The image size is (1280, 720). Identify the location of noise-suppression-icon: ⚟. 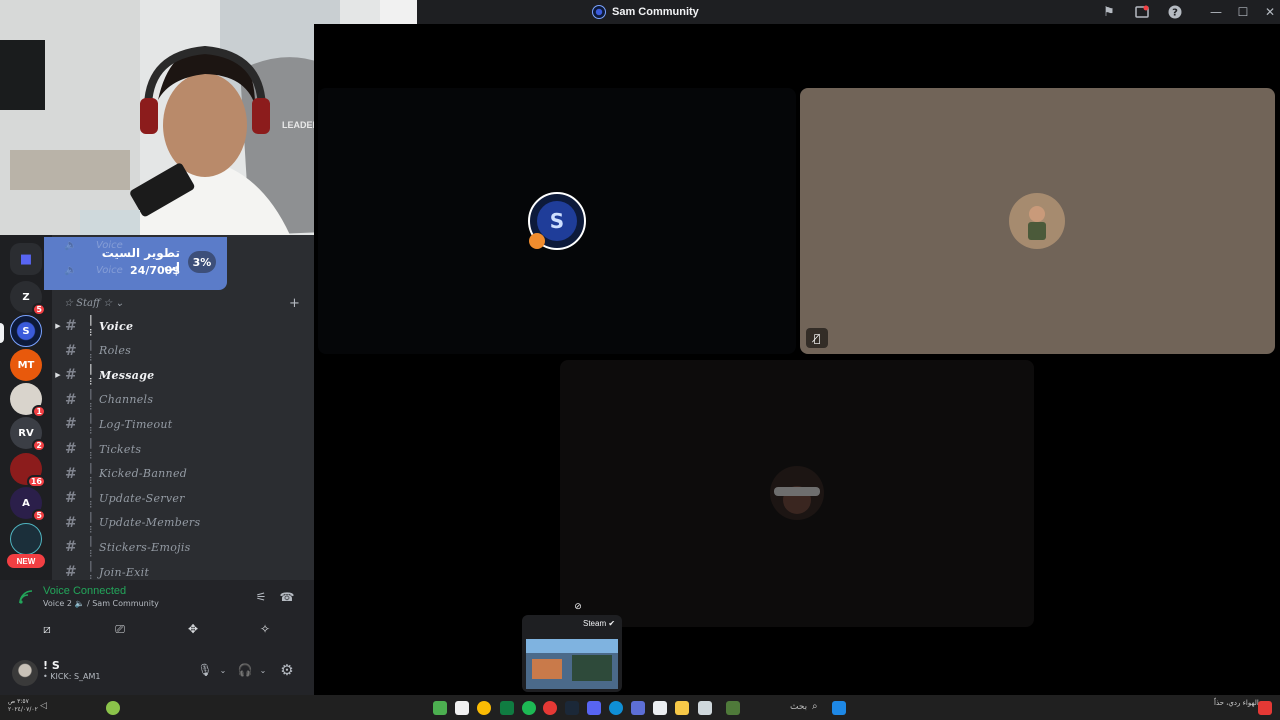
(261, 597).